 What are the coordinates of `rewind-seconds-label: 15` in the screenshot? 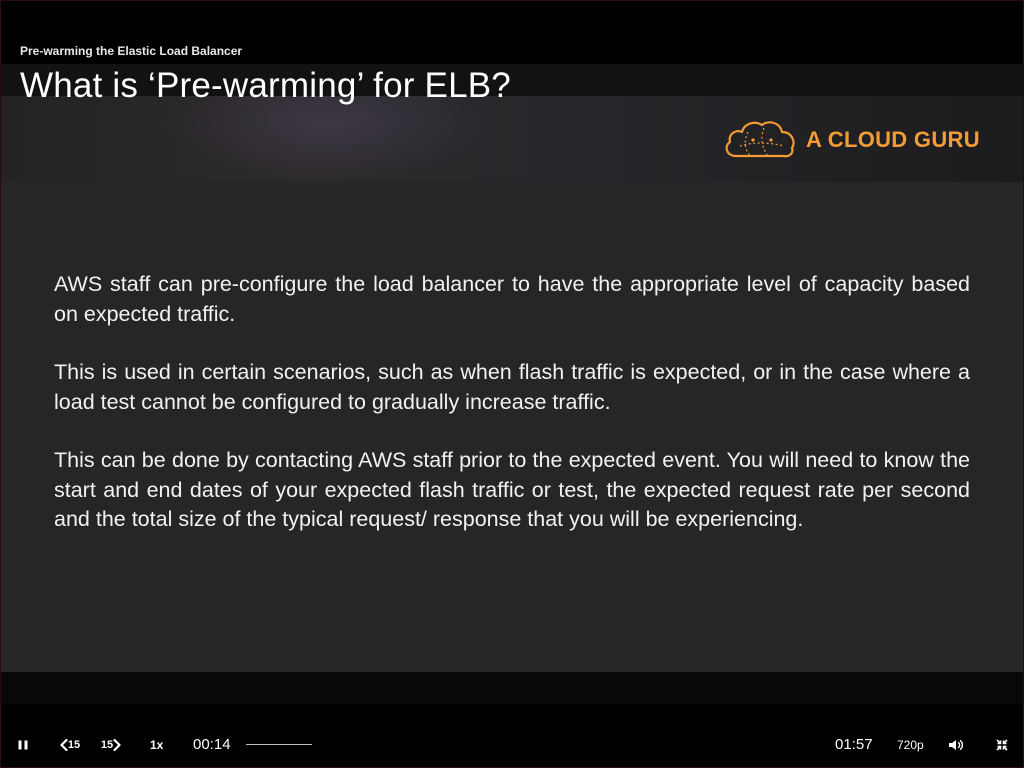 It's located at (74, 745).